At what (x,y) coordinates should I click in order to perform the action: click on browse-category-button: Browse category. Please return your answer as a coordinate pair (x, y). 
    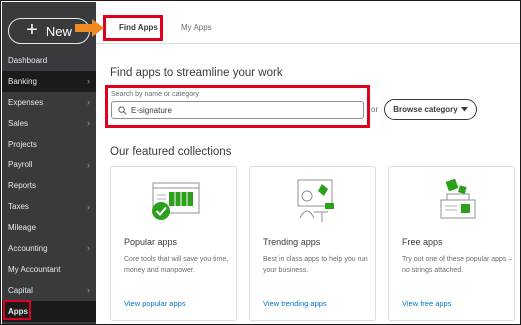
    Looking at the image, I should click on (430, 109).